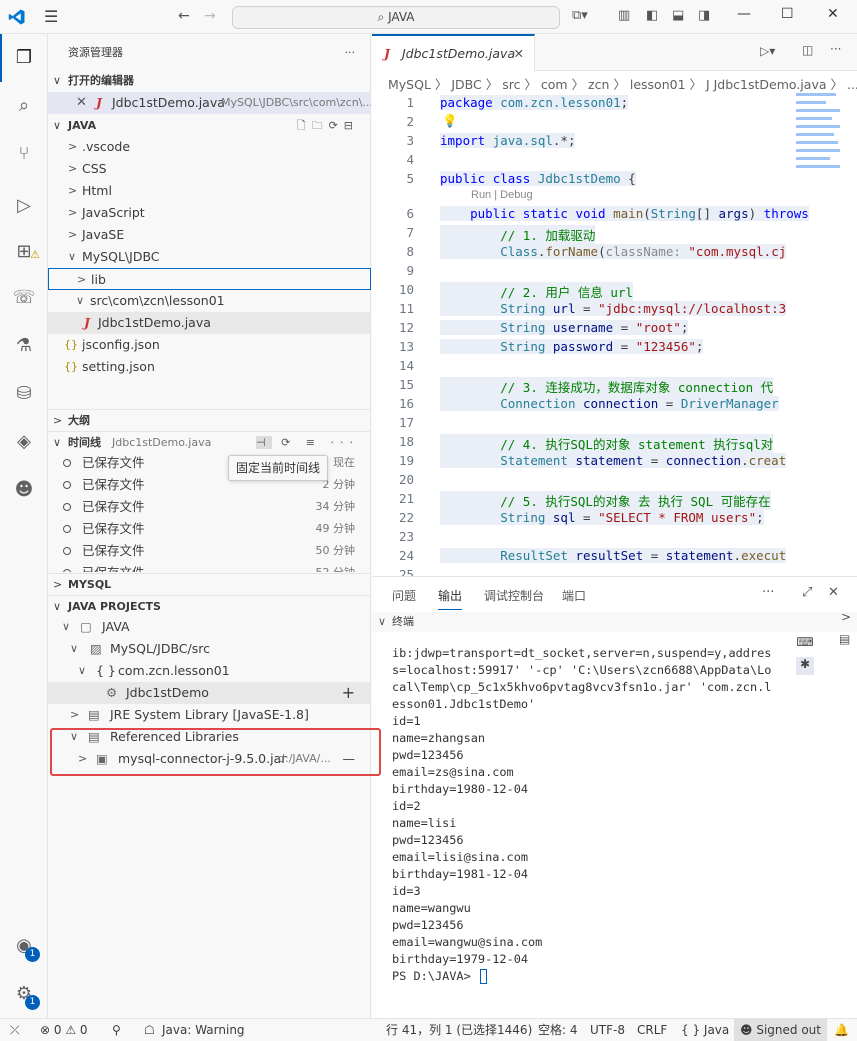 The height and width of the screenshot is (1041, 857). I want to click on tree-item-jsconfig: {} jsconfig.json, so click(209, 345).